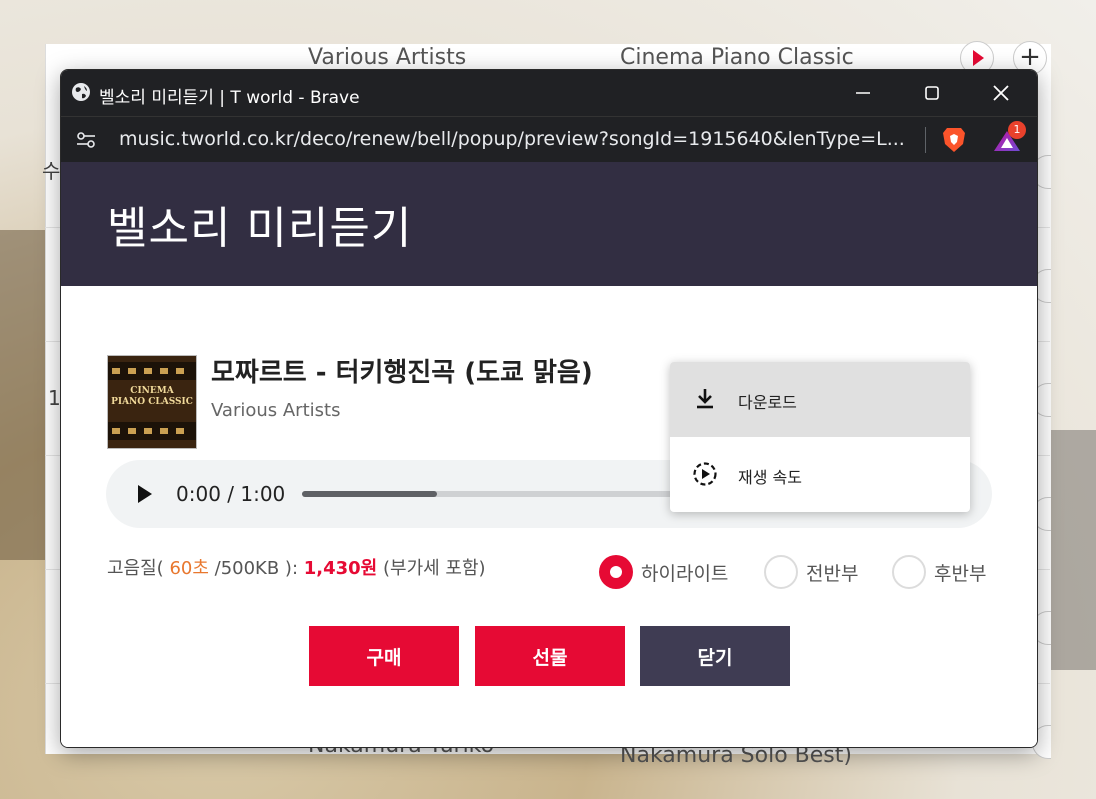 This screenshot has width=1096, height=799. What do you see at coordinates (54, 398) in the screenshot?
I see `bg-side-text: 1` at bounding box center [54, 398].